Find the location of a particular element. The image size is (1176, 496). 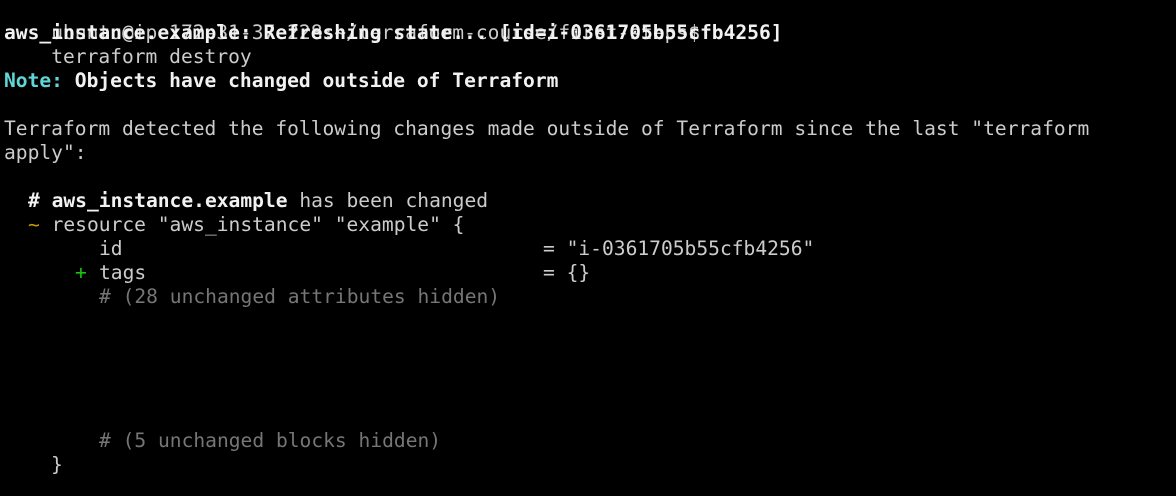

resource-declaration: resource "aws_instance" "example" { is located at coordinates (258, 224).